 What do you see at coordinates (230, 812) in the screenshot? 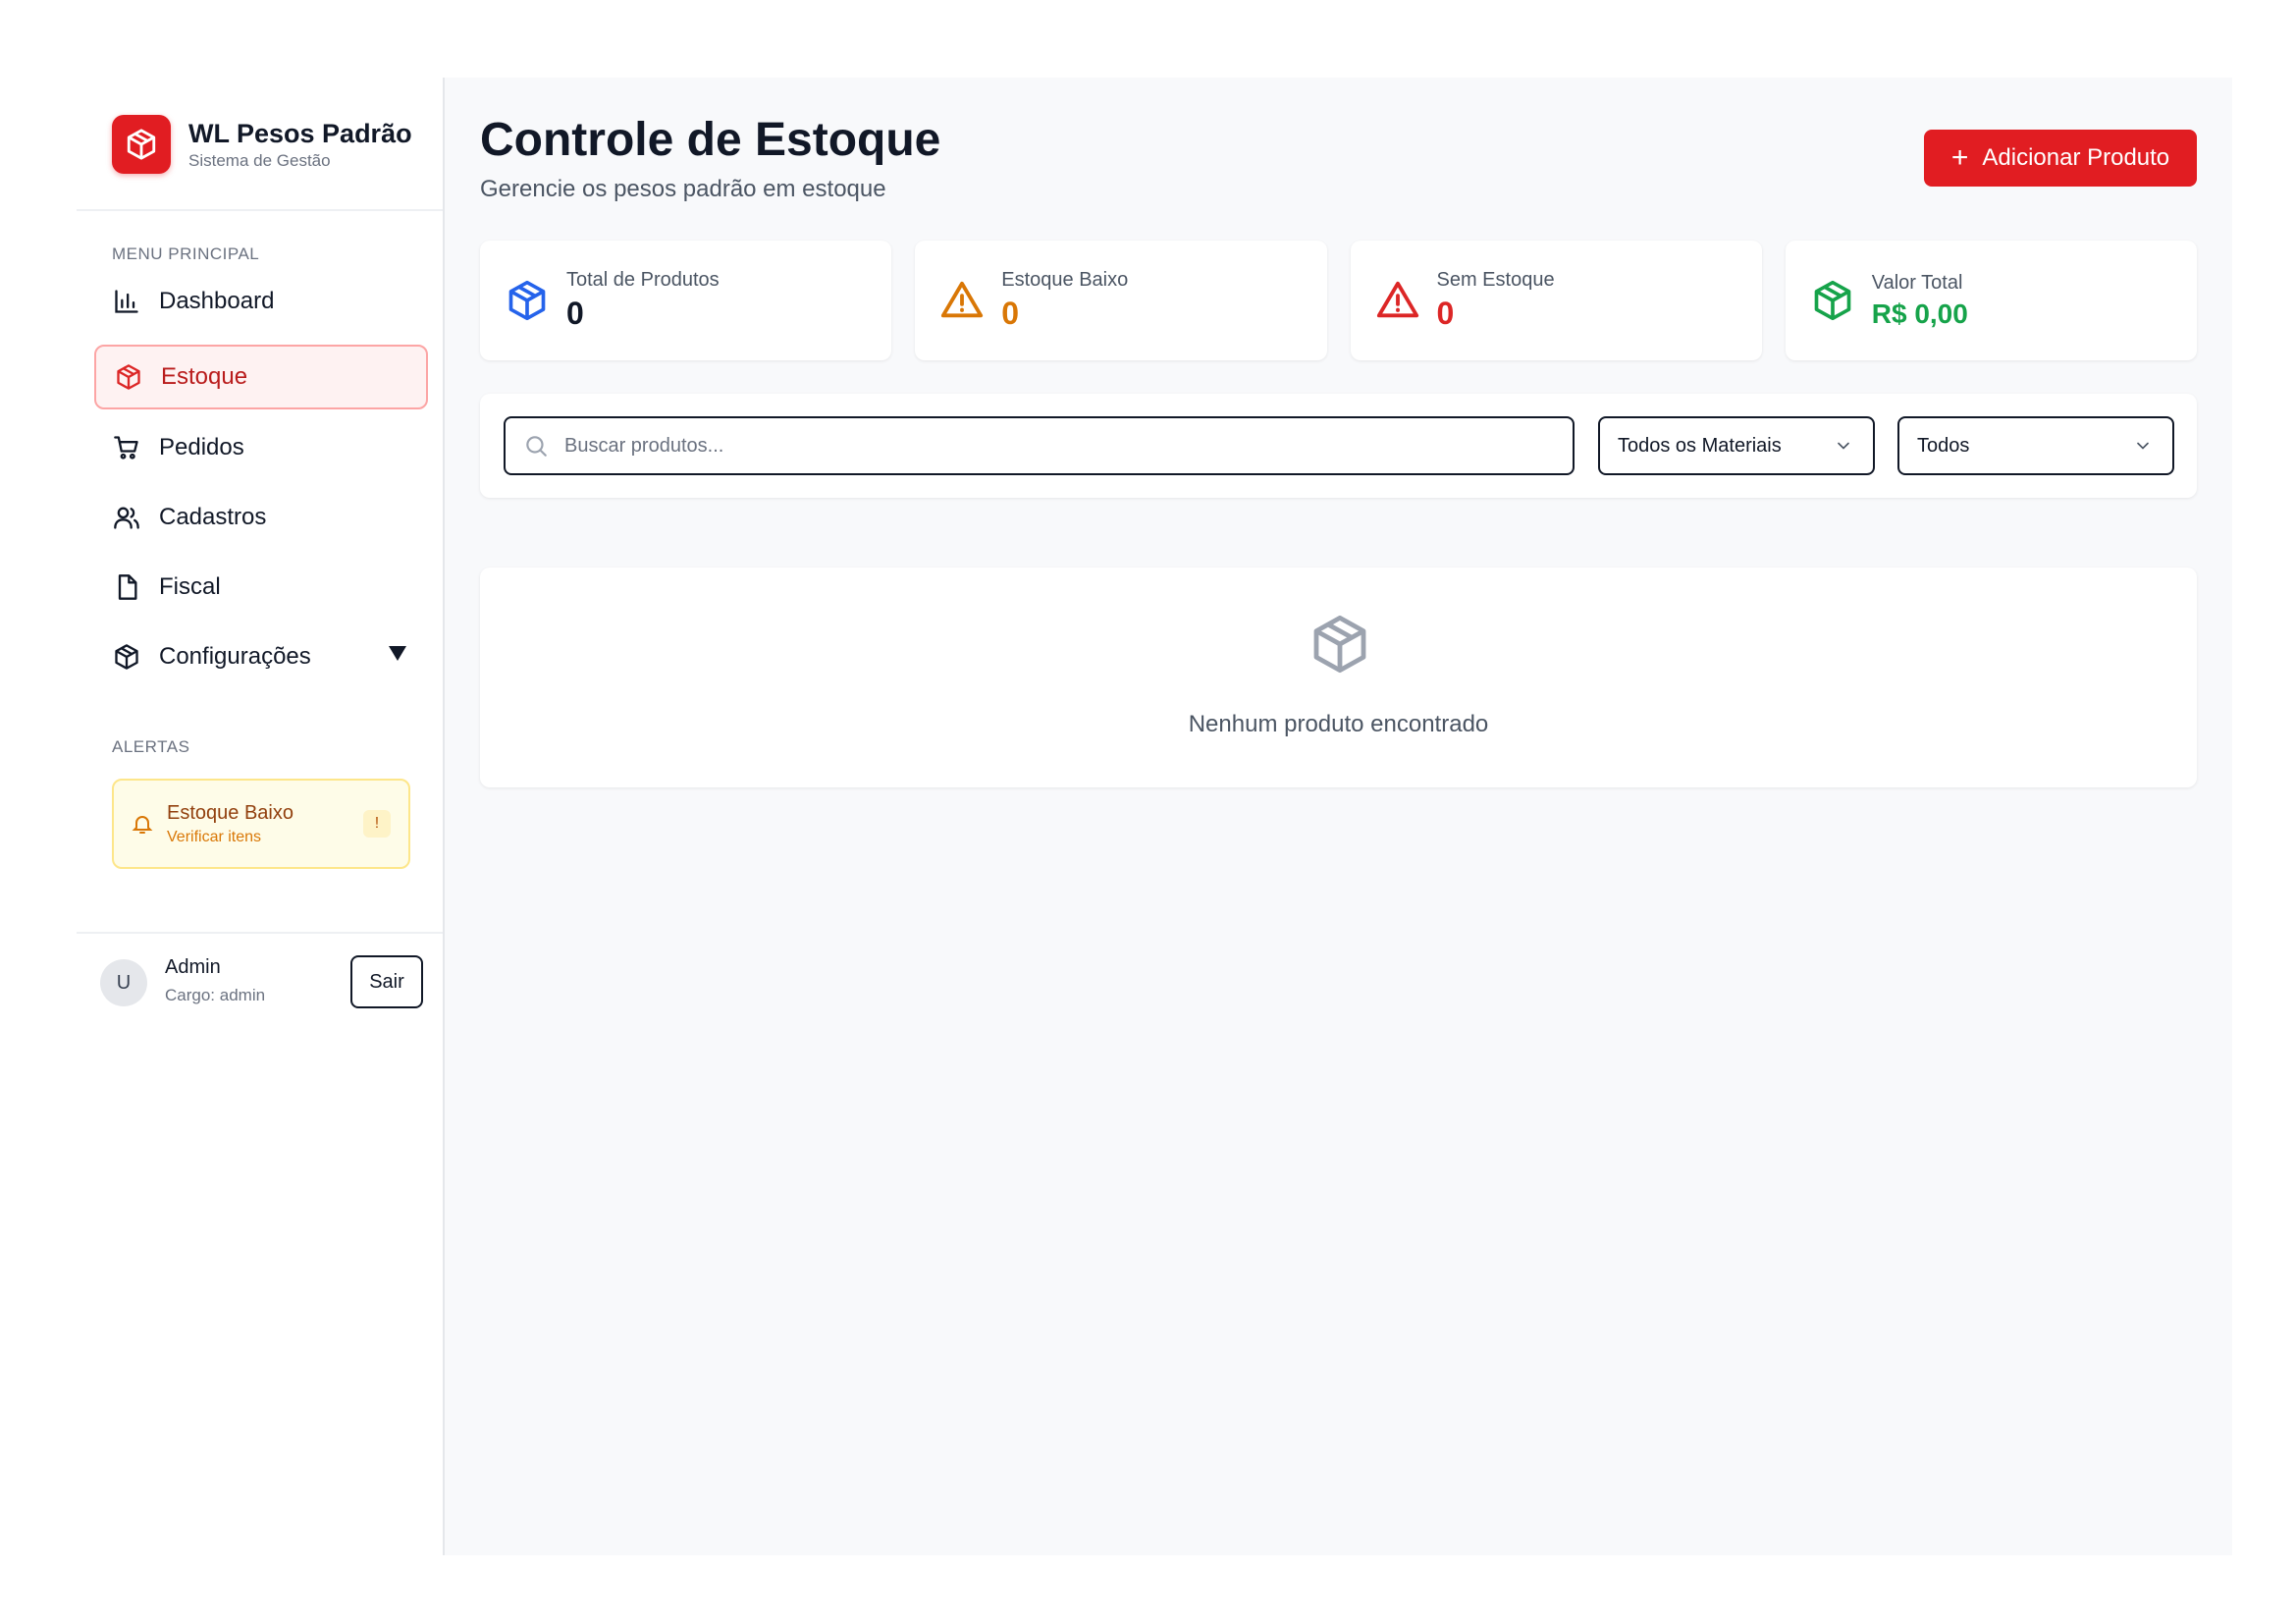
I see `alert-title: Estoque Baixo` at bounding box center [230, 812].